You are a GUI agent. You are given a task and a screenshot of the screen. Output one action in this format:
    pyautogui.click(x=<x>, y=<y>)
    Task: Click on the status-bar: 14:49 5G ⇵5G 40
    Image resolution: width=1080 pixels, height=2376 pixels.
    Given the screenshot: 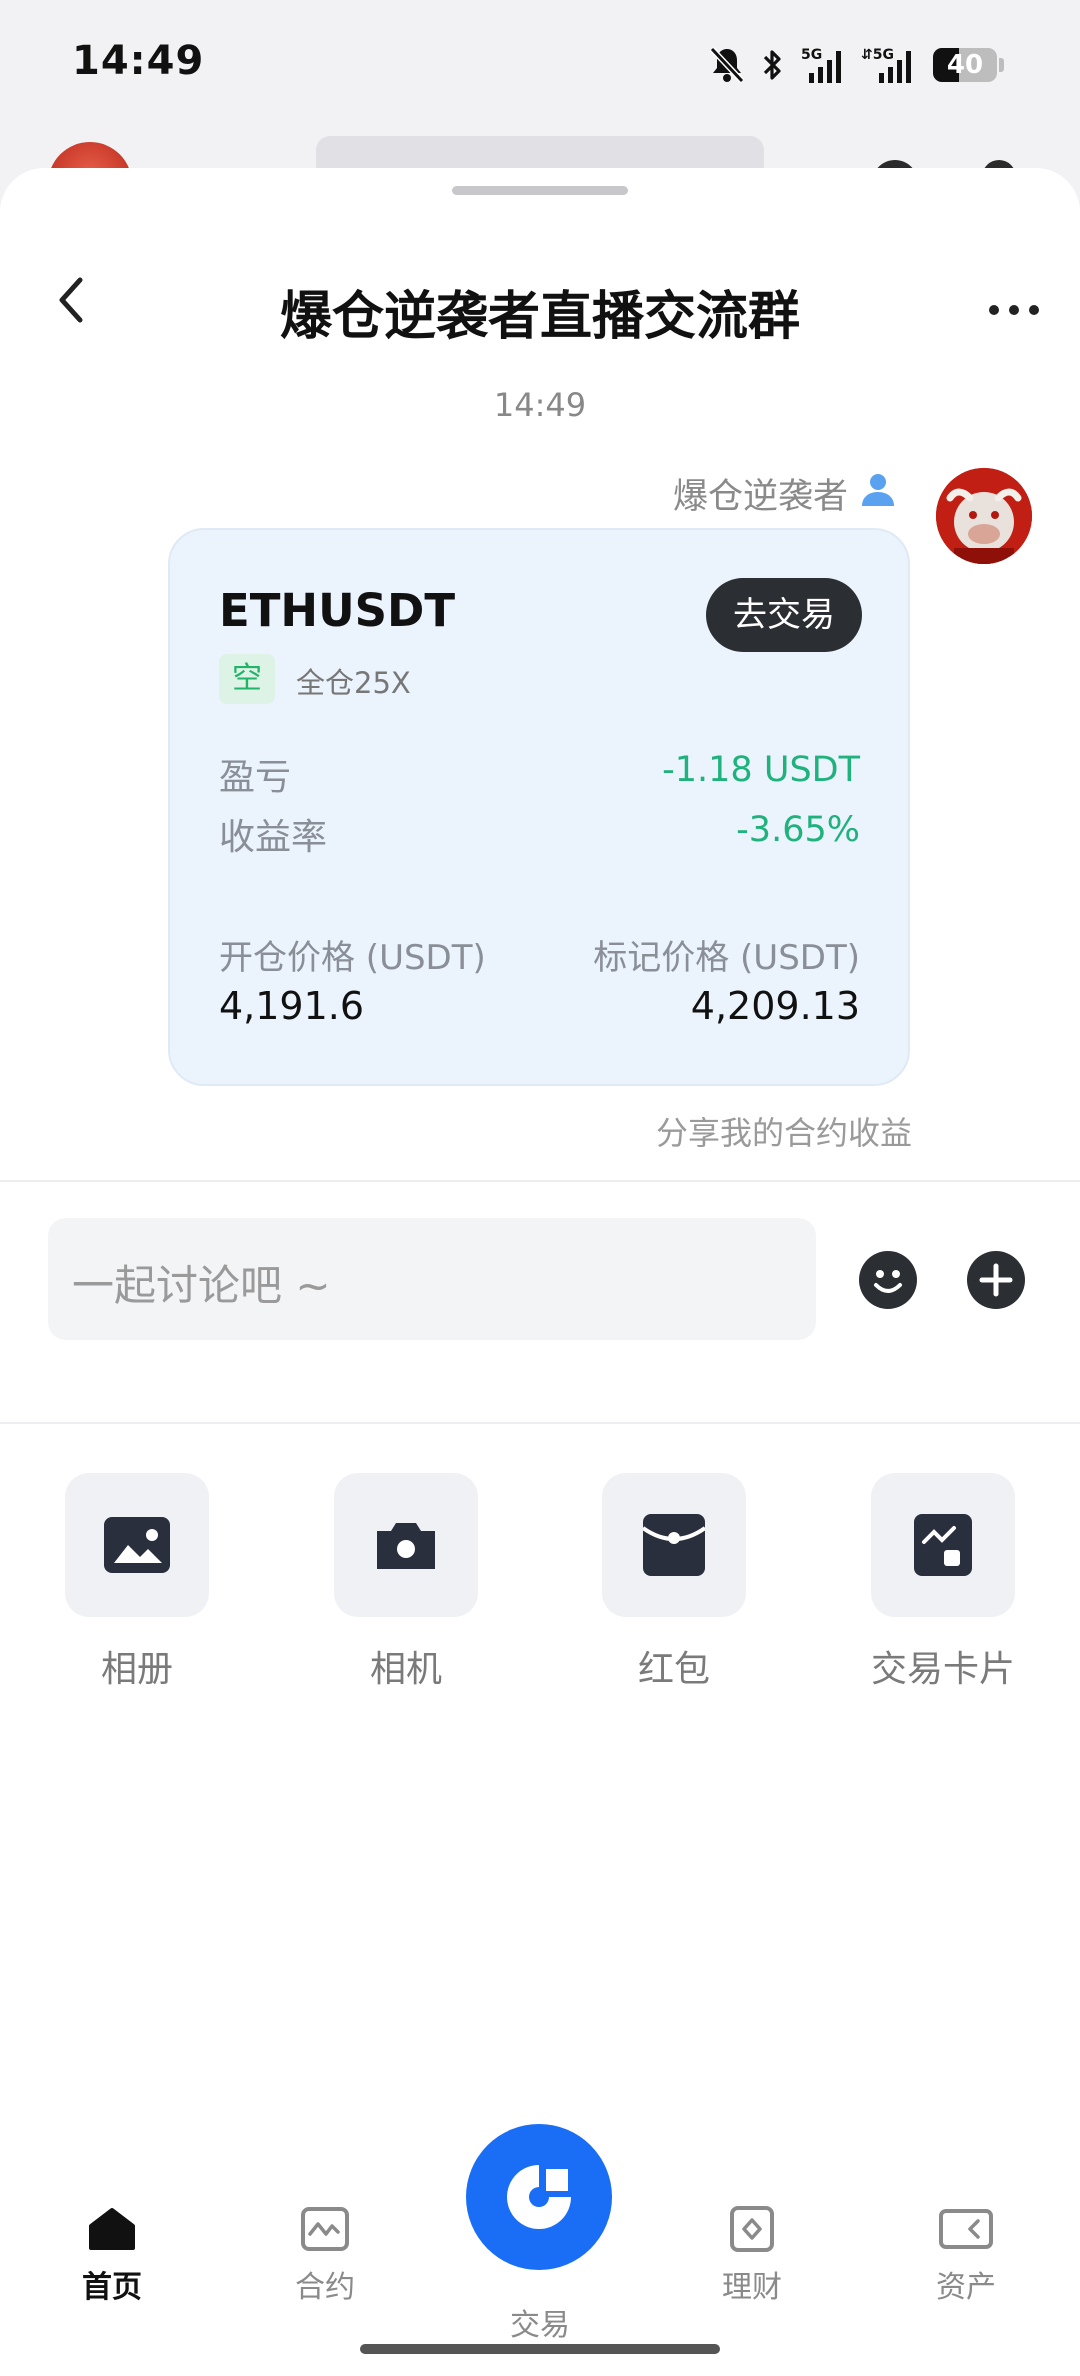 What is the action you would take?
    pyautogui.click(x=540, y=65)
    